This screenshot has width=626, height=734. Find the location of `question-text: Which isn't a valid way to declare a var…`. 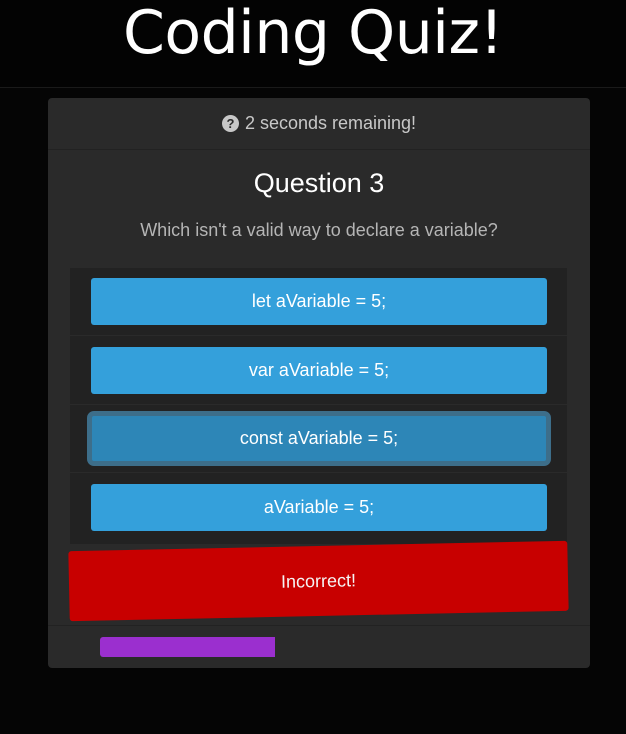

question-text: Which isn't a valid way to declare a var… is located at coordinates (319, 230).